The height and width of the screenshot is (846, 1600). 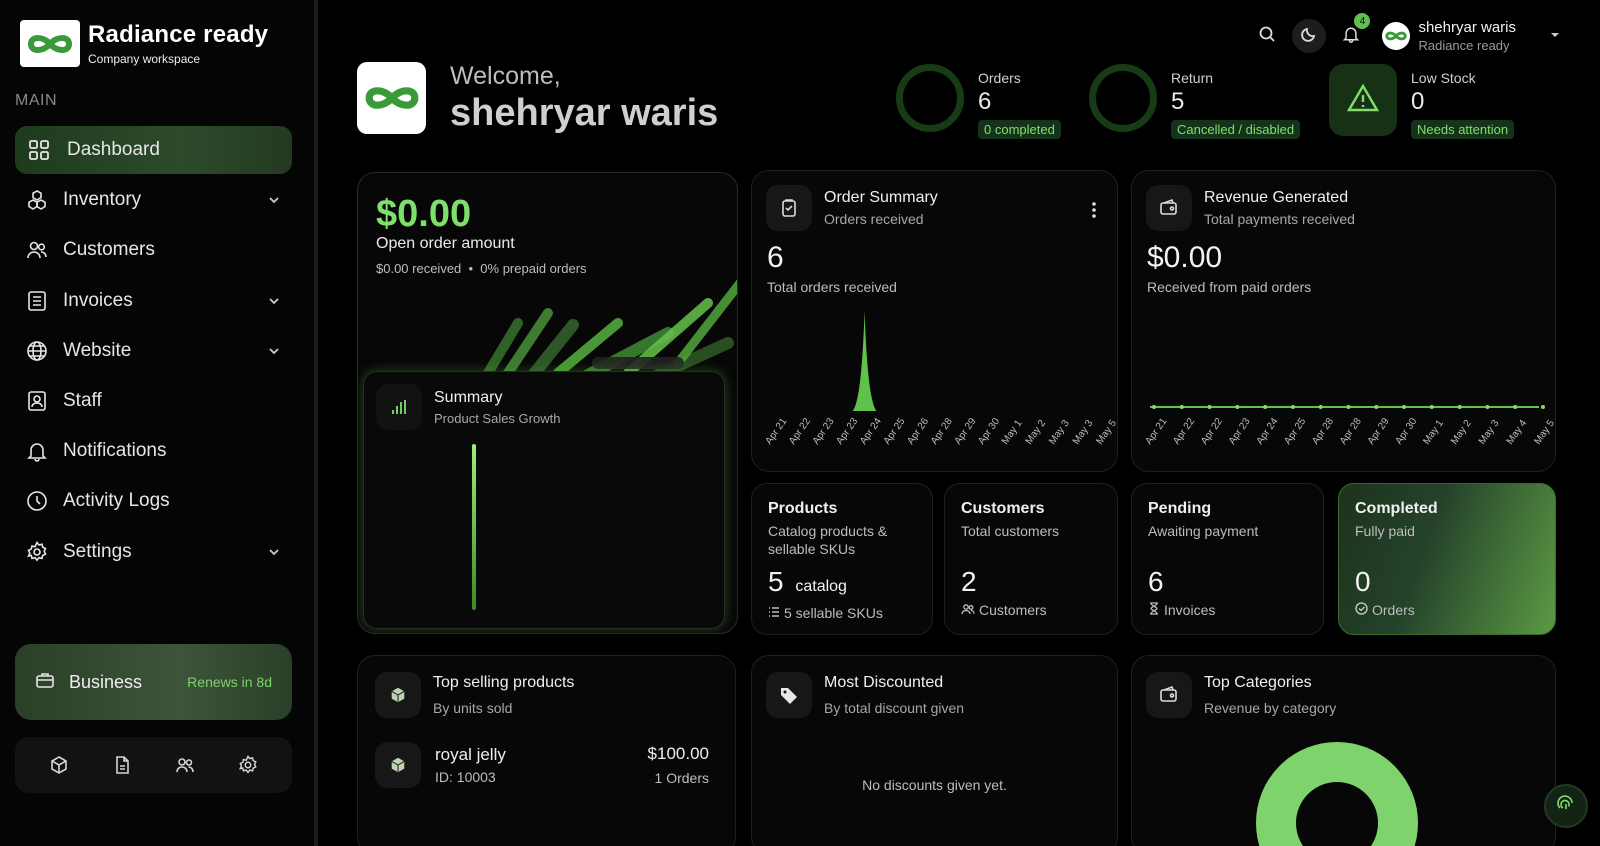 I want to click on return-ring, so click(x=1123, y=98).